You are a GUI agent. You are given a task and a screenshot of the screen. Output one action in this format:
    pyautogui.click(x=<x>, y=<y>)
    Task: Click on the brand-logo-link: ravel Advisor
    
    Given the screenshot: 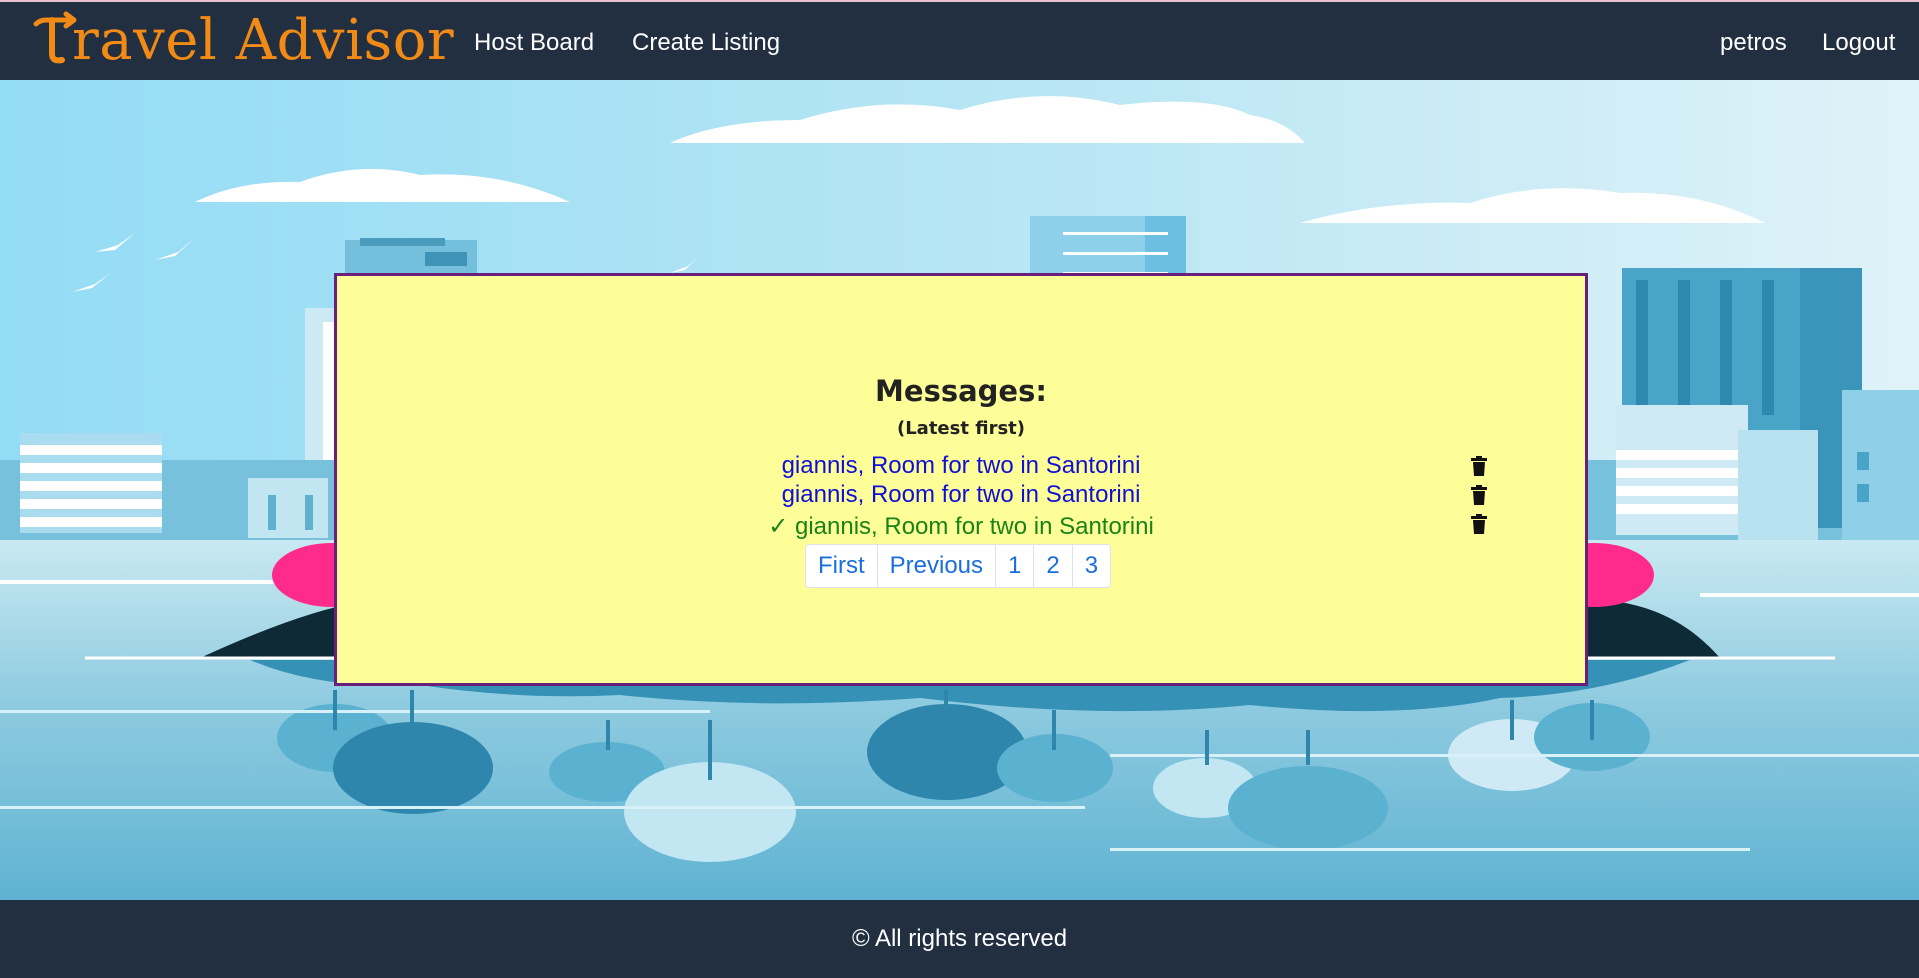 What is the action you would take?
    pyautogui.click(x=243, y=40)
    